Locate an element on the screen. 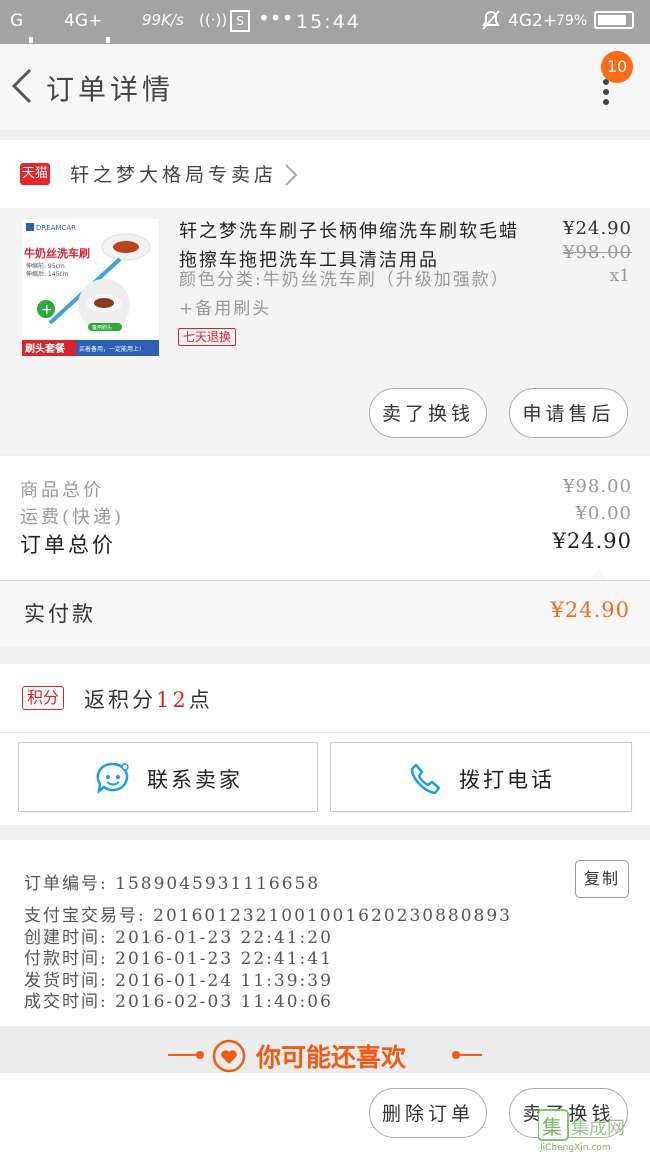  battery-percent: 79% is located at coordinates (572, 21).